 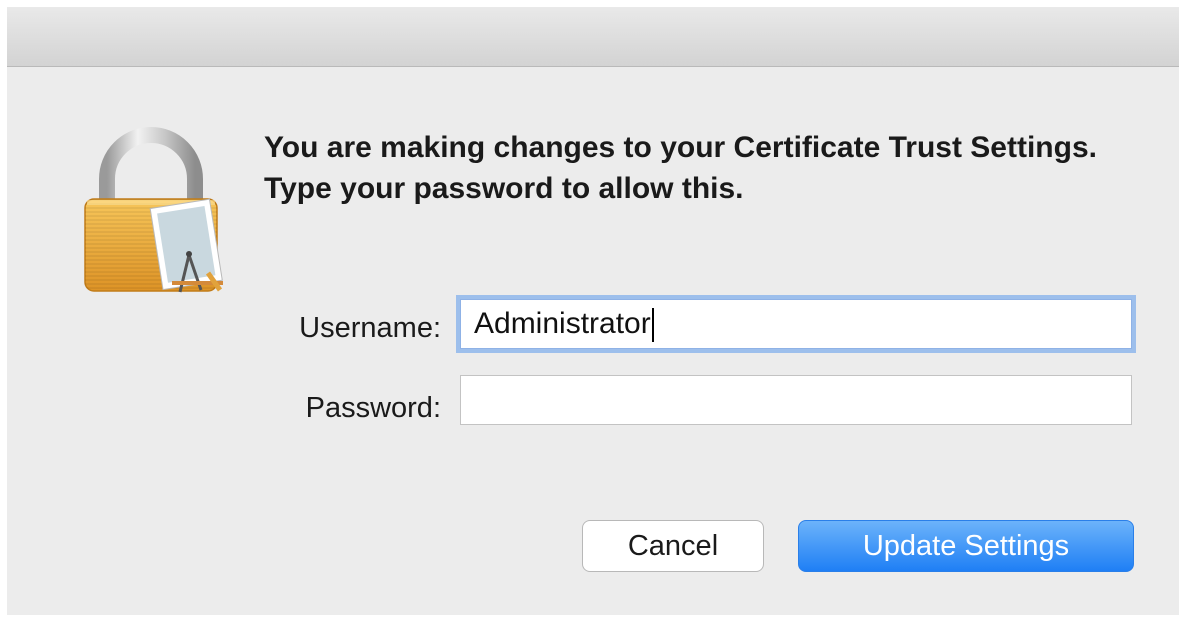 I want to click on cancel-button: Cancel, so click(x=673, y=546).